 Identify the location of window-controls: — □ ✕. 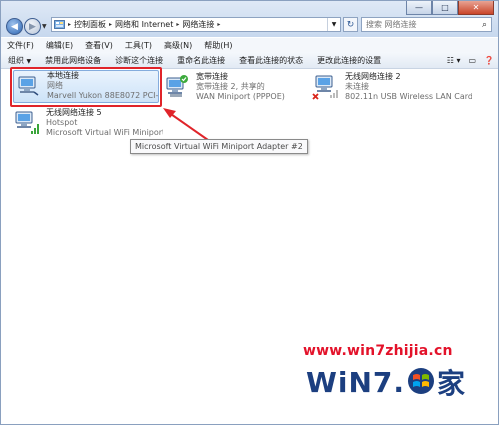
(450, 8).